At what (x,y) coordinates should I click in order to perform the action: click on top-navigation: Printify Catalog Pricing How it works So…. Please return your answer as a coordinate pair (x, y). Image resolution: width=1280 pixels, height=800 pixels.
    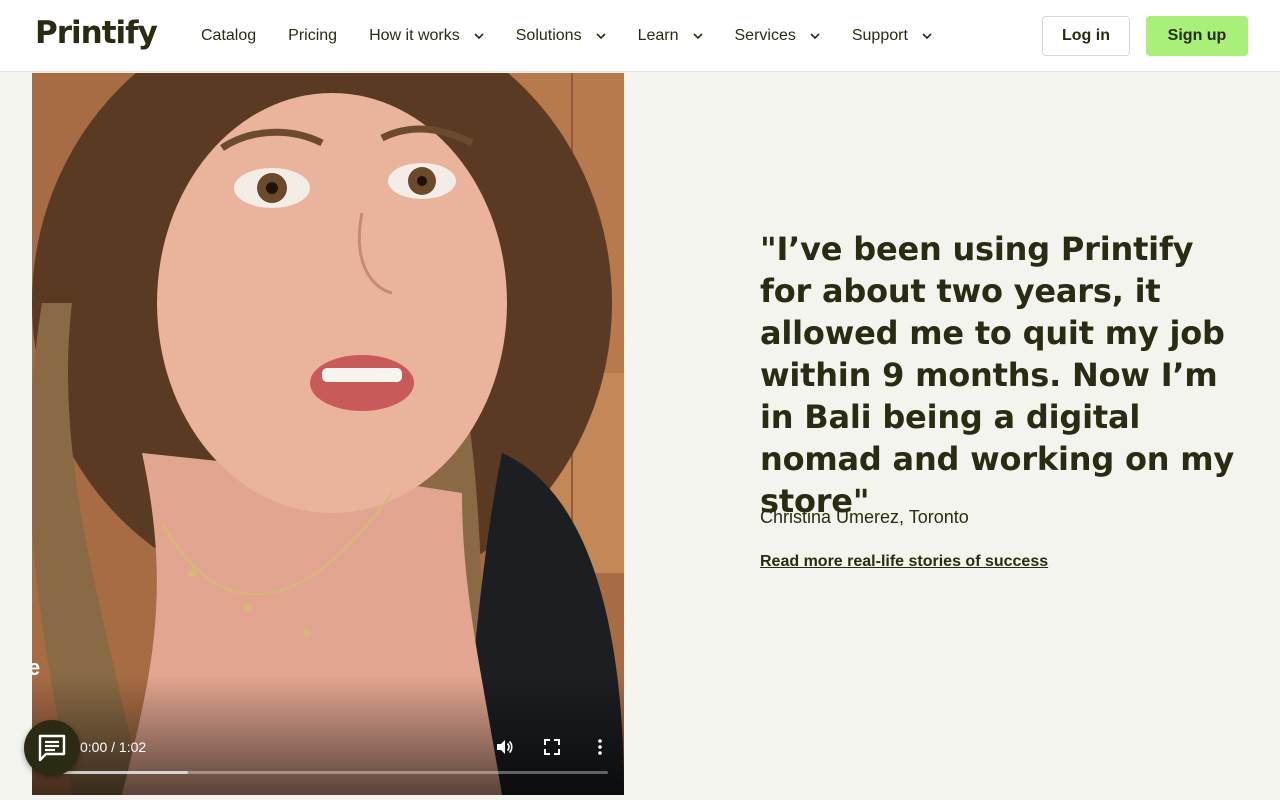
    Looking at the image, I should click on (640, 36).